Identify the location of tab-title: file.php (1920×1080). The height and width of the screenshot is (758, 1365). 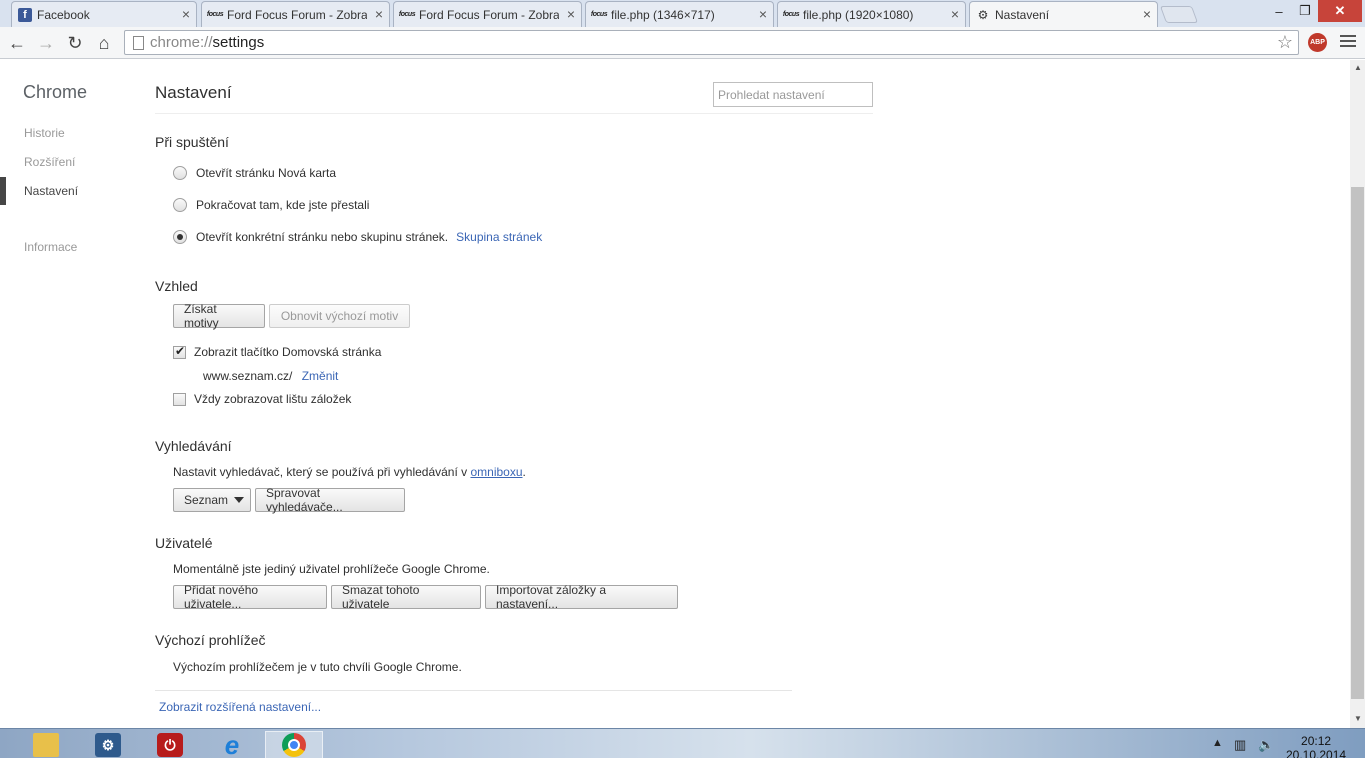
(858, 14).